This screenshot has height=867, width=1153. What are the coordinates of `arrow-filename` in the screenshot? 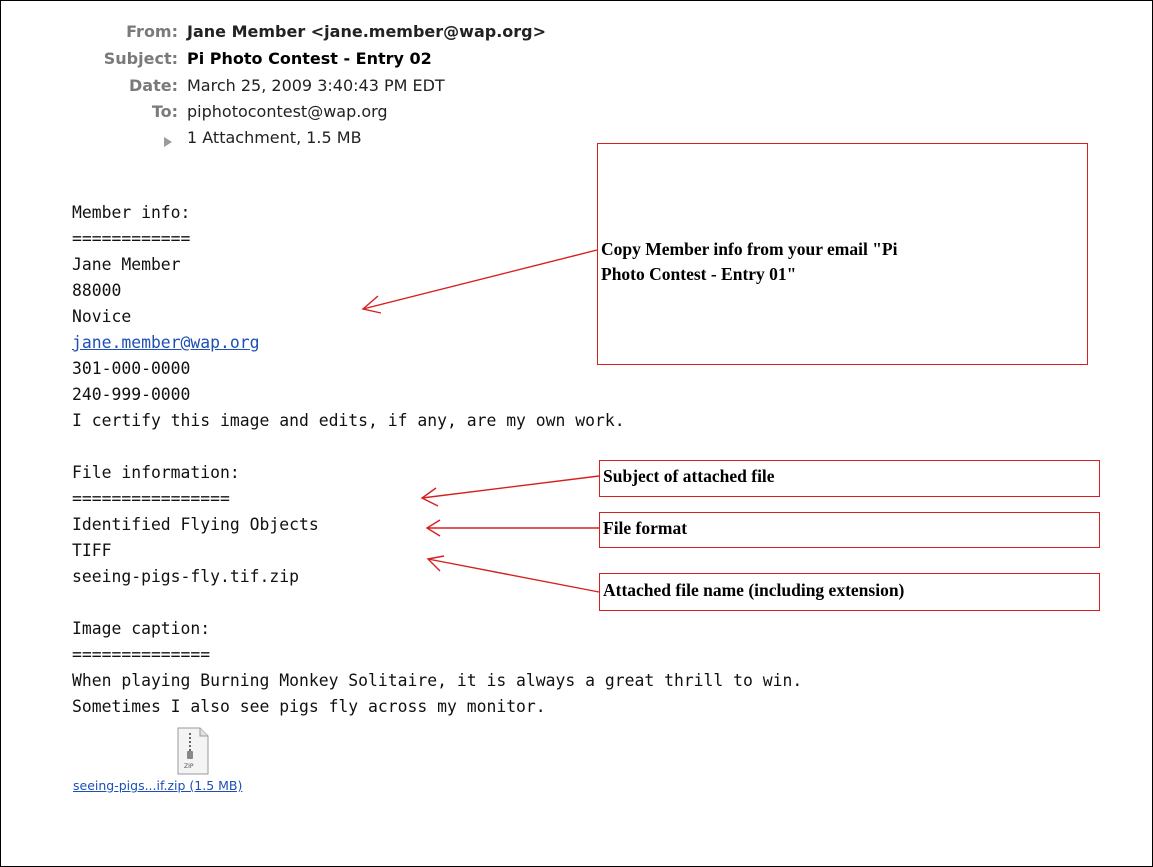 It's located at (513, 575).